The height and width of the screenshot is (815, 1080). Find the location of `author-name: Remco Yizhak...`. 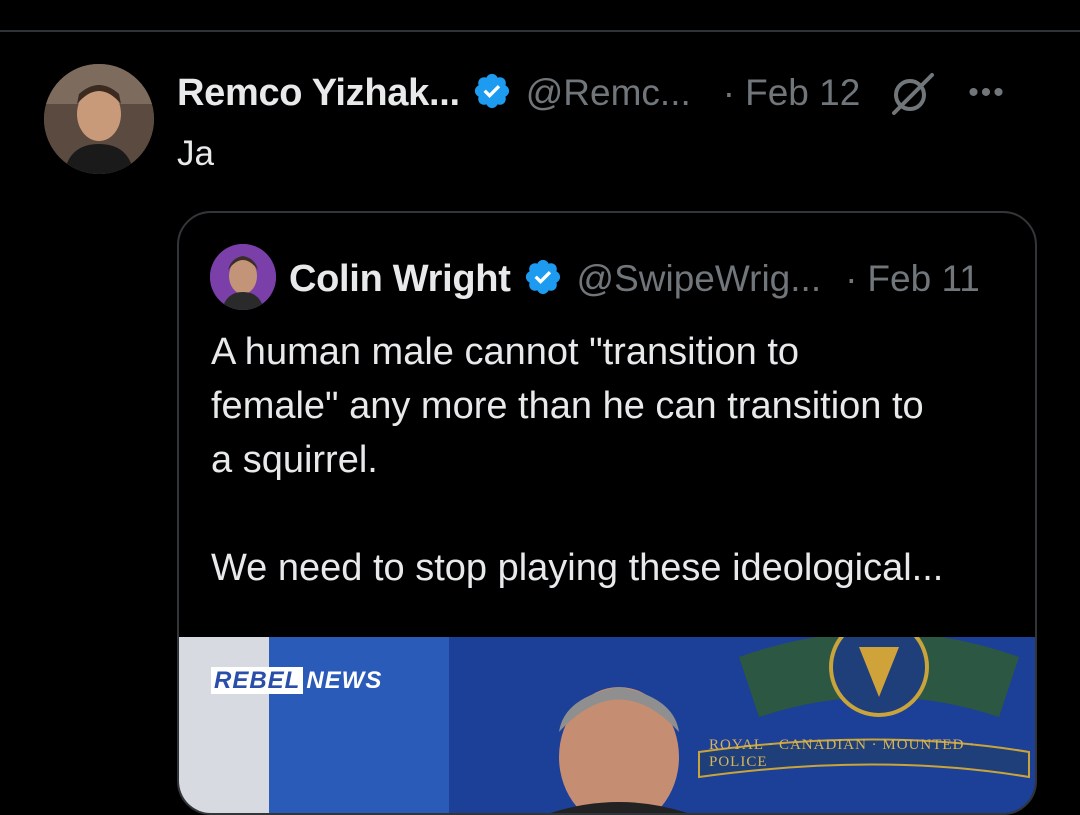

author-name: Remco Yizhak... is located at coordinates (318, 93).